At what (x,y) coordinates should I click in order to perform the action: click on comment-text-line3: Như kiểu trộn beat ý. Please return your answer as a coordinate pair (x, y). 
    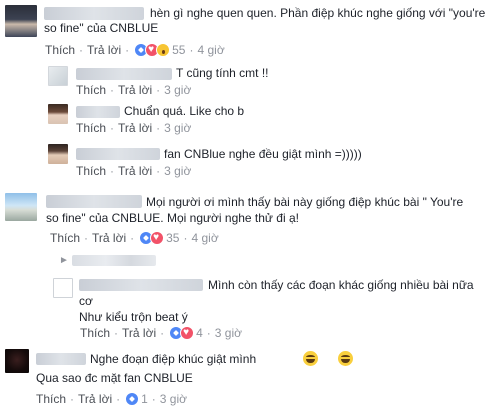
    Looking at the image, I should click on (133, 317).